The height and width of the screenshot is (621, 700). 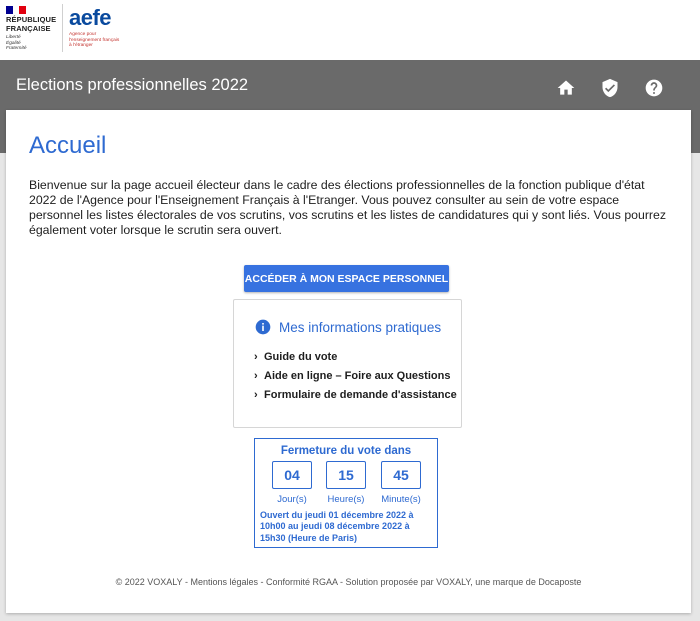 I want to click on countdown-minutes: 45 Minute(s), so click(x=401, y=483).